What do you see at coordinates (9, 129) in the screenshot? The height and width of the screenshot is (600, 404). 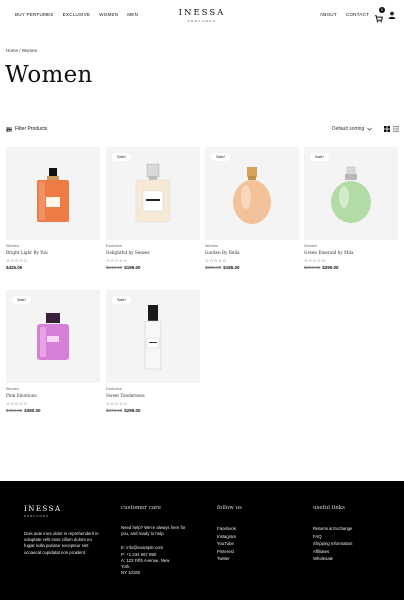 I see `filter-icon` at bounding box center [9, 129].